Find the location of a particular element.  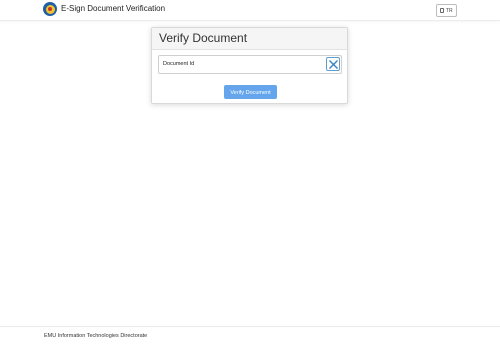

verify-document-button: Verify Document is located at coordinates (250, 92).